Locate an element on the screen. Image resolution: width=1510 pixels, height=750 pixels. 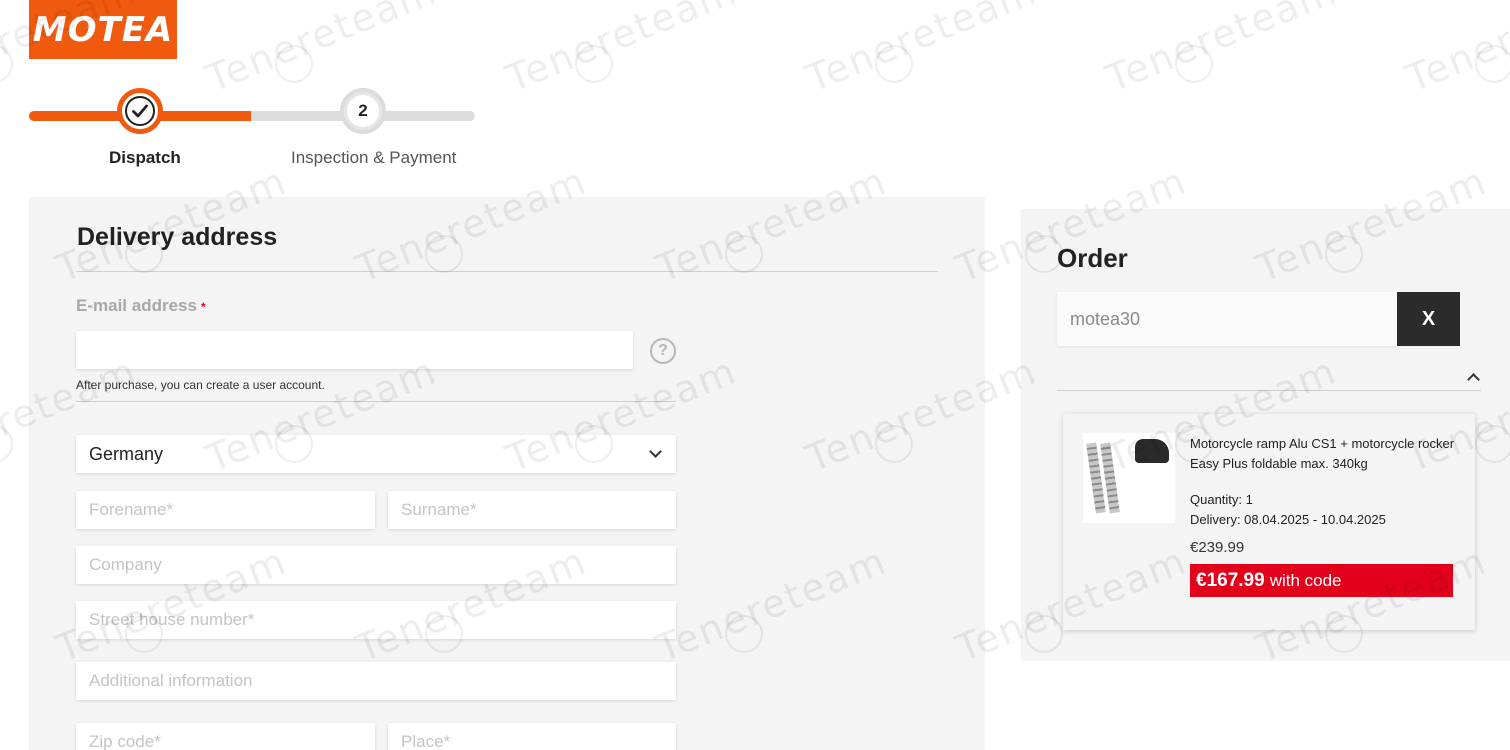
promo-price-badge: €167.99 with code is located at coordinates (1321, 580).